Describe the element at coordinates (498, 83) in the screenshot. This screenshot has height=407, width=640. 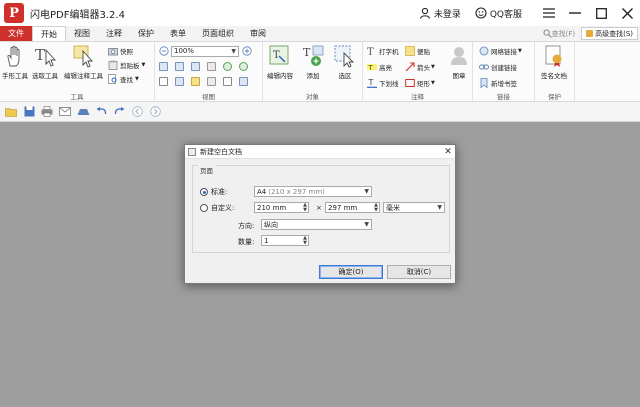
I see `new-bookmark-button: 新增书签` at that location.